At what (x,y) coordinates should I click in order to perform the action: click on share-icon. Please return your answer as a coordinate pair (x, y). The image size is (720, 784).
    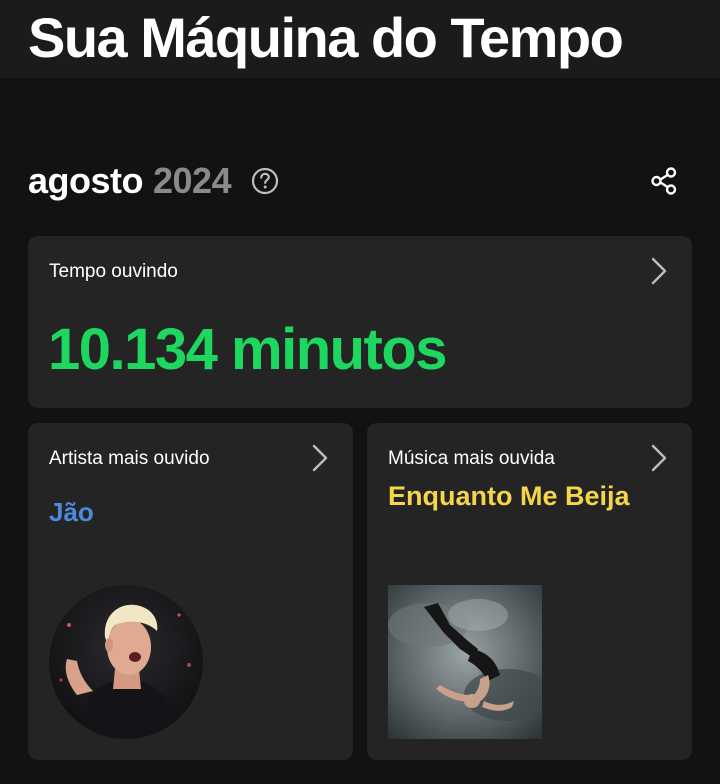
    Looking at the image, I should click on (664, 181).